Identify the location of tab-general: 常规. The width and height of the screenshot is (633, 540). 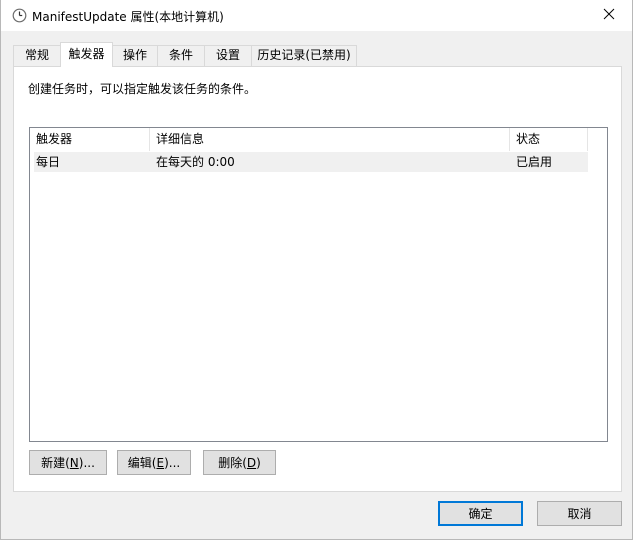
(37, 55).